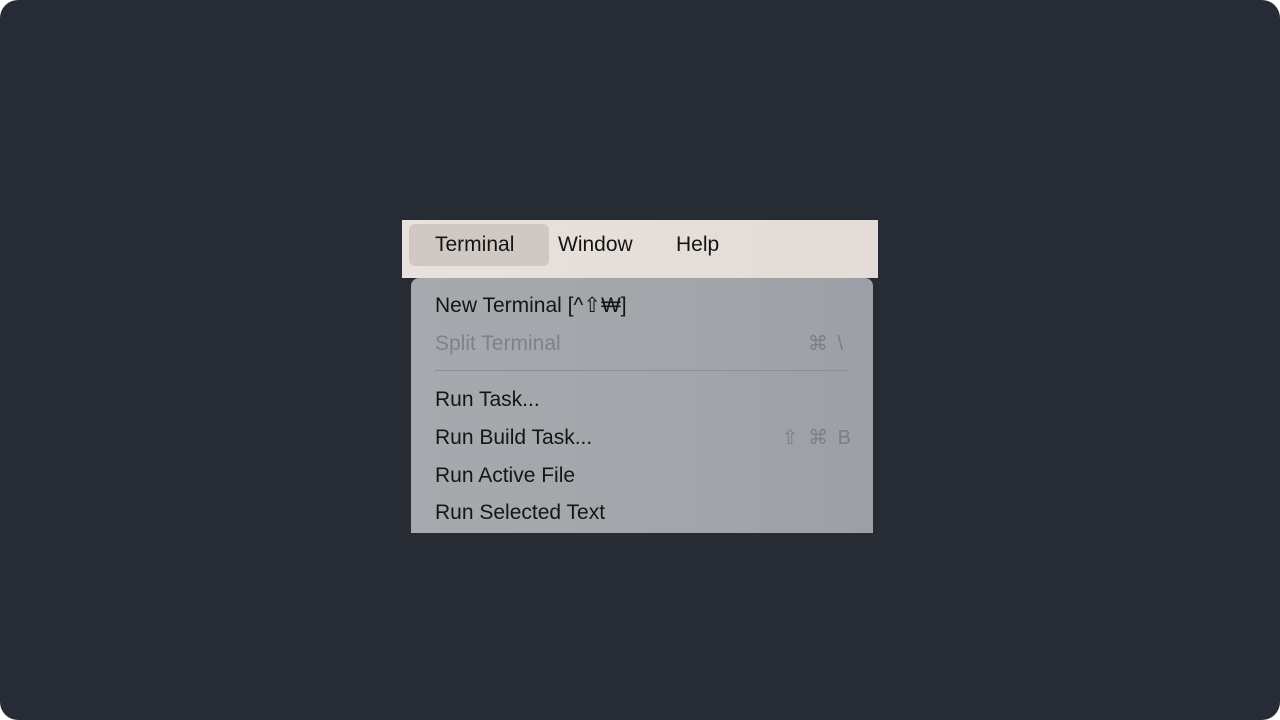  I want to click on menu-item-split-terminal: Split Terminal ⌘ \, so click(642, 344).